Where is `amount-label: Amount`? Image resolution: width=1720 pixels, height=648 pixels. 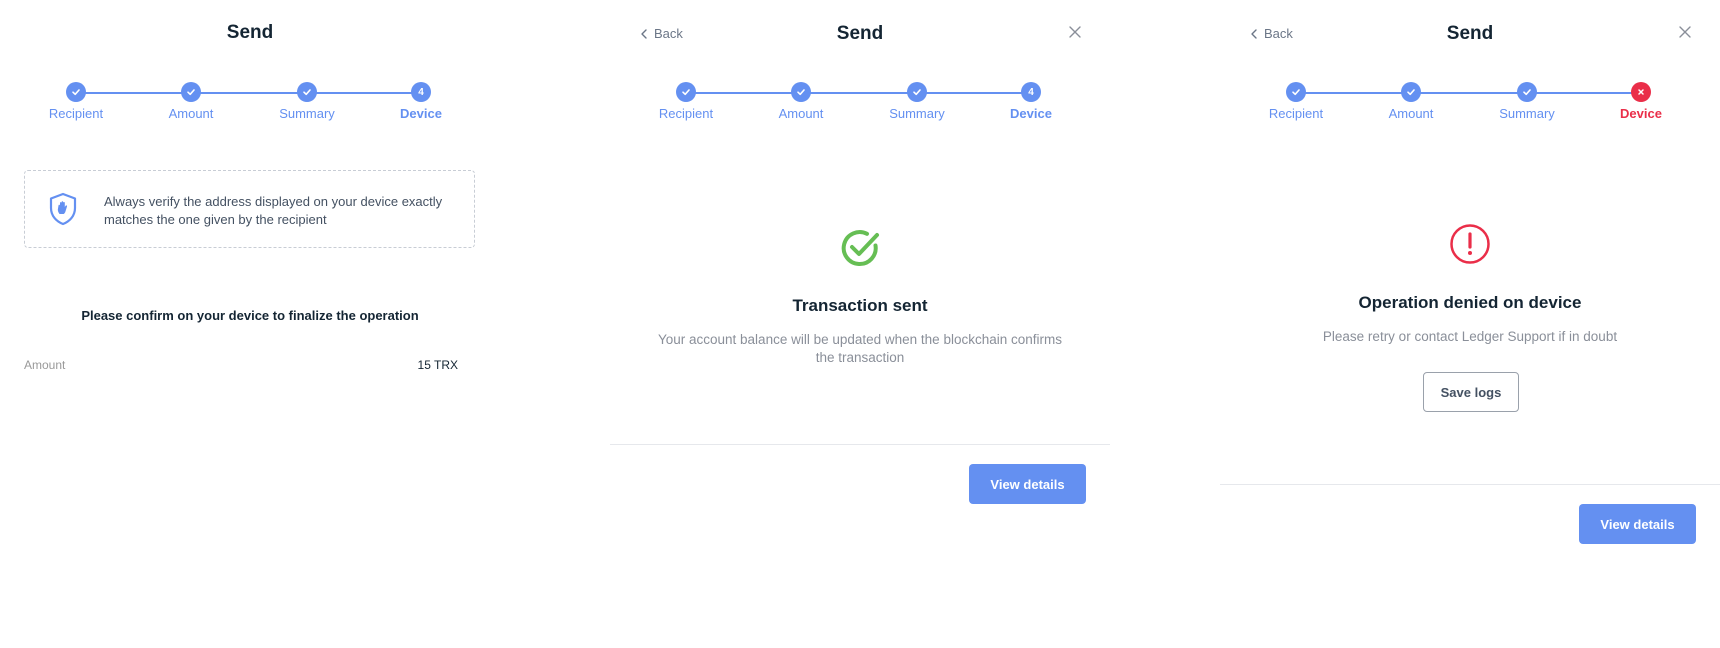
amount-label: Amount is located at coordinates (45, 365).